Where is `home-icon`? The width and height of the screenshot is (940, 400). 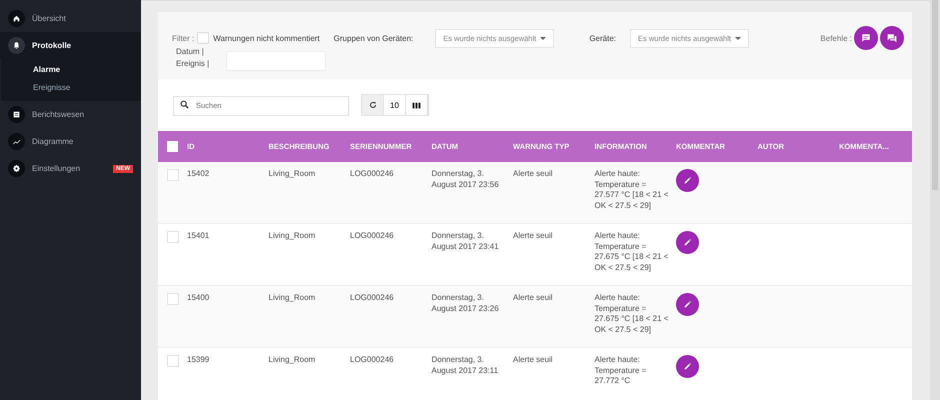
home-icon is located at coordinates (16, 18).